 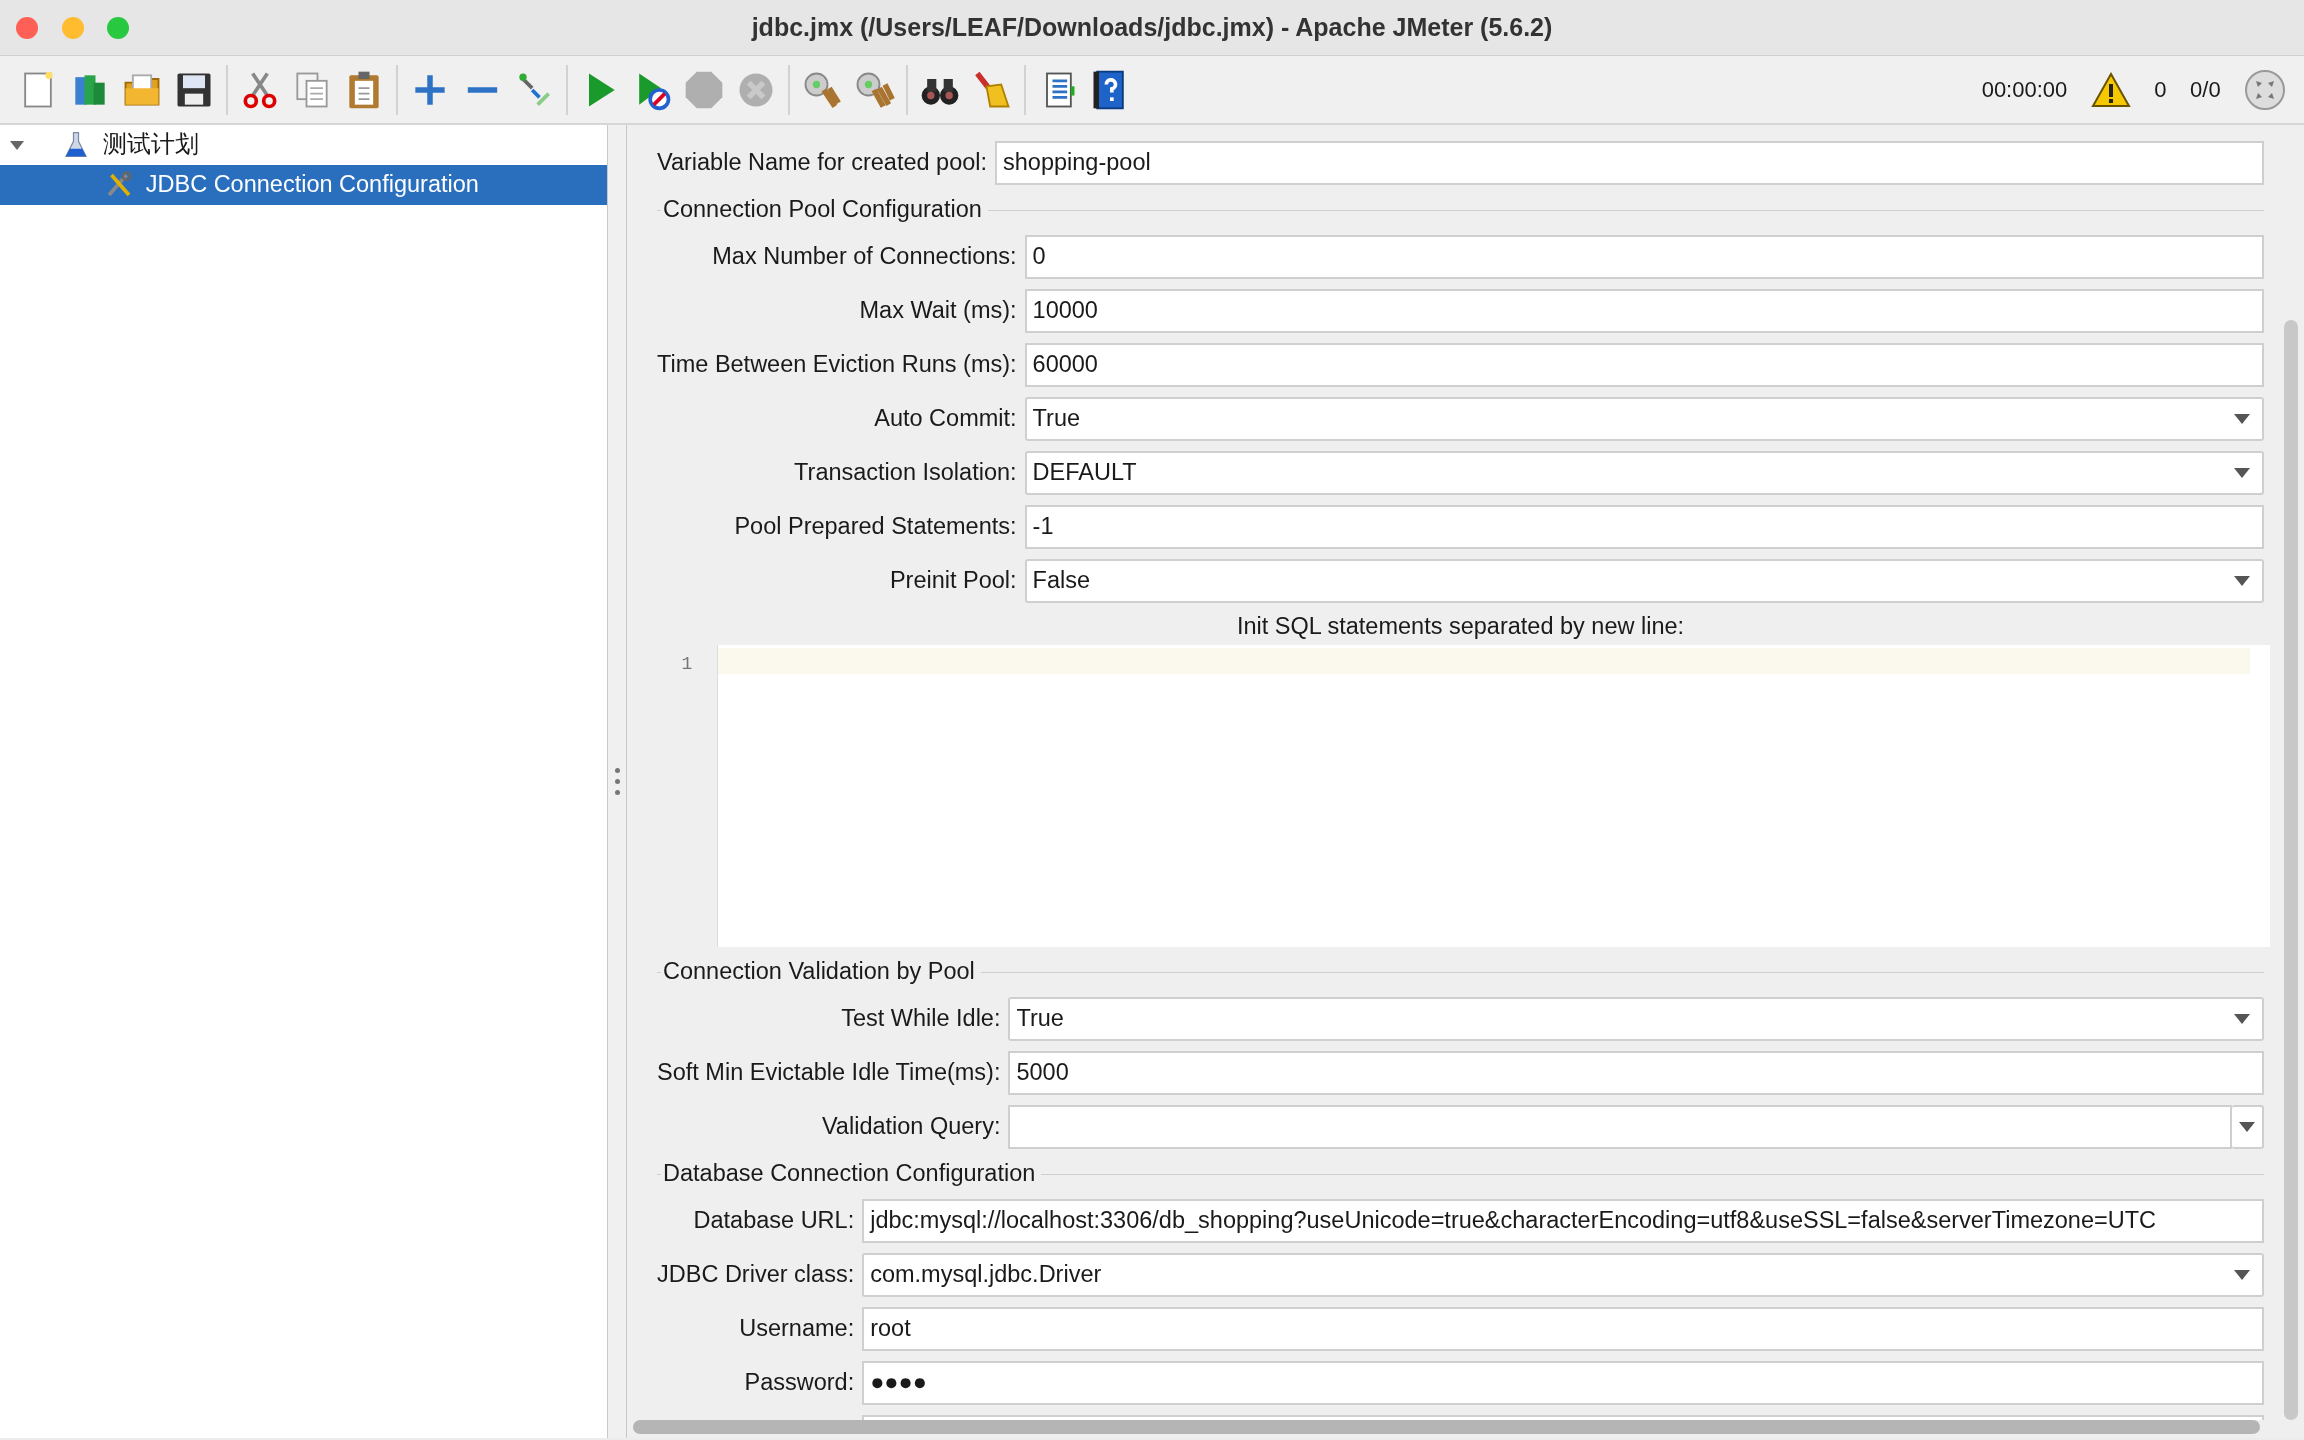 What do you see at coordinates (1644, 311) in the screenshot?
I see `input-field: 10000` at bounding box center [1644, 311].